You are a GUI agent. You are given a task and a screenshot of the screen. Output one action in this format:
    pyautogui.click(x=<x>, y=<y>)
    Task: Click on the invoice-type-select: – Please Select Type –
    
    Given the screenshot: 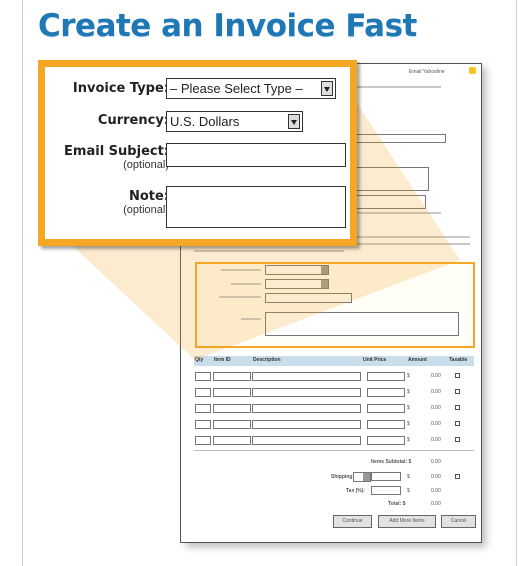 What is the action you would take?
    pyautogui.click(x=251, y=88)
    